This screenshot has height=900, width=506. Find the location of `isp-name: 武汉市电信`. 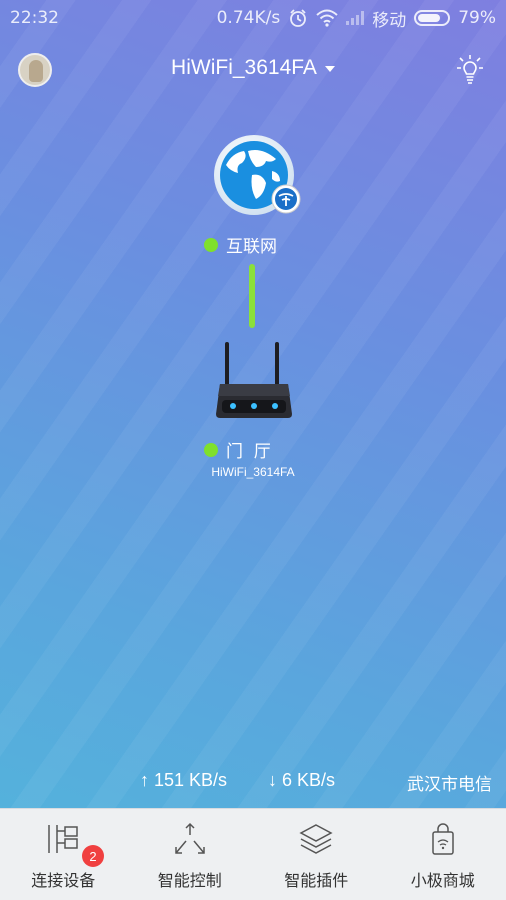

isp-name: 武汉市电信 is located at coordinates (449, 785).